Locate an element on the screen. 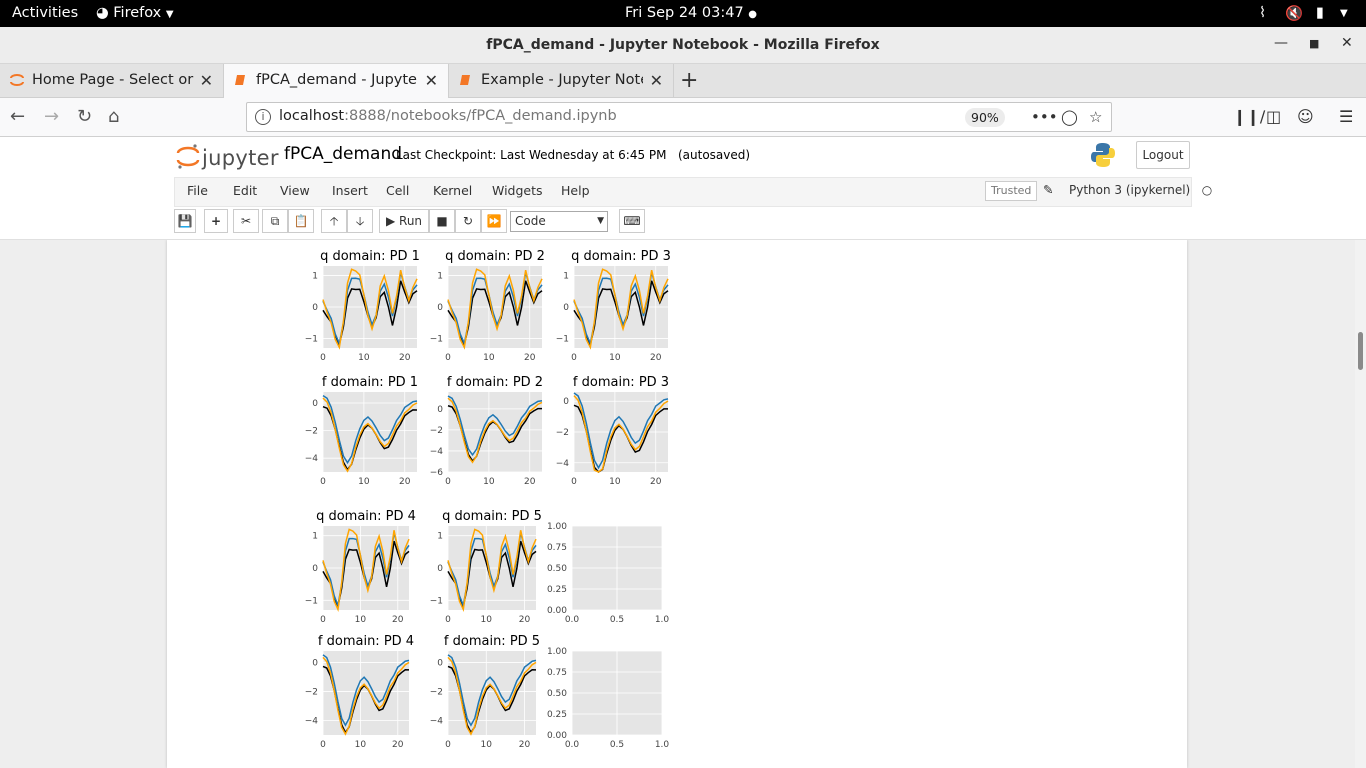  x-tick-label: 1.0 is located at coordinates (662, 745).